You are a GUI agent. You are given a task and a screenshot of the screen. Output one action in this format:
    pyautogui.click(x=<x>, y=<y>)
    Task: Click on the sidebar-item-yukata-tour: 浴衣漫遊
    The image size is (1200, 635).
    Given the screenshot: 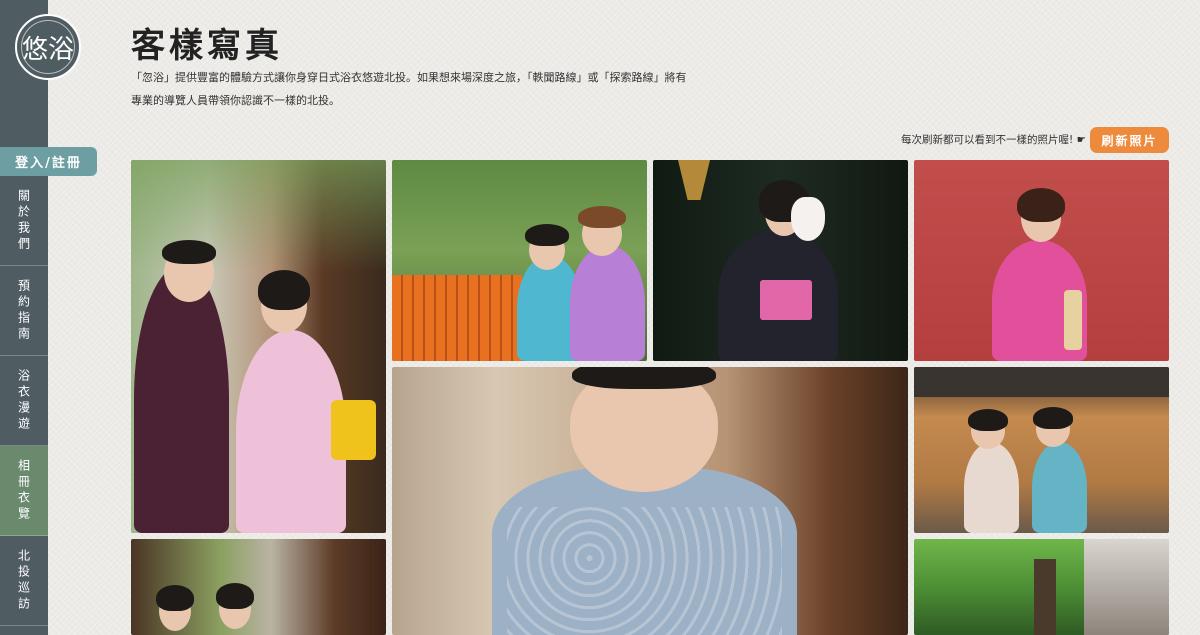 What is the action you would take?
    pyautogui.click(x=24, y=401)
    